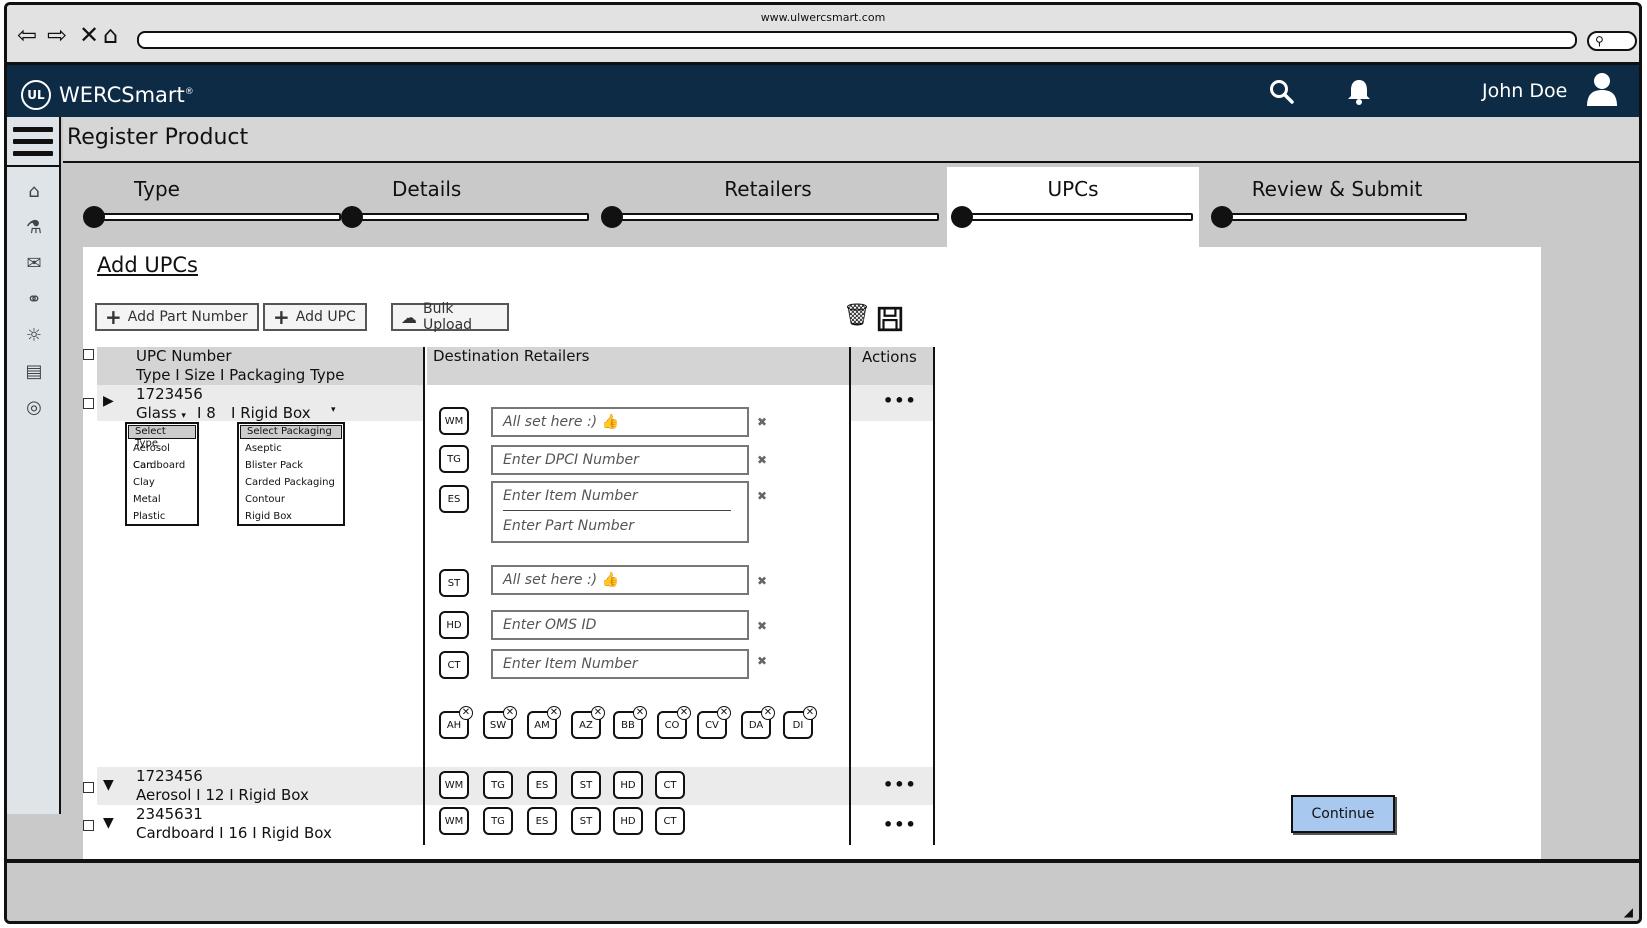 This screenshot has width=1647, height=928. Describe the element at coordinates (34, 410) in the screenshot. I see `lifebuoy-icon: ◎` at that location.